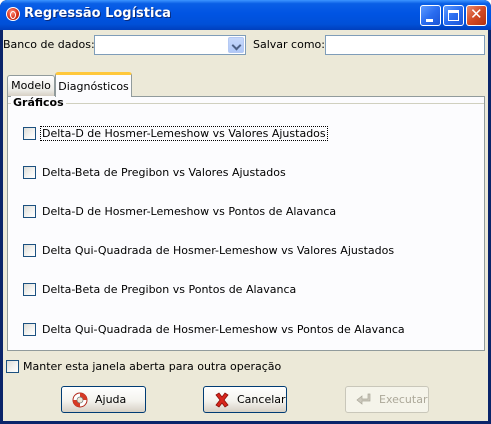  I want to click on cancel-x-icon, so click(222, 400).